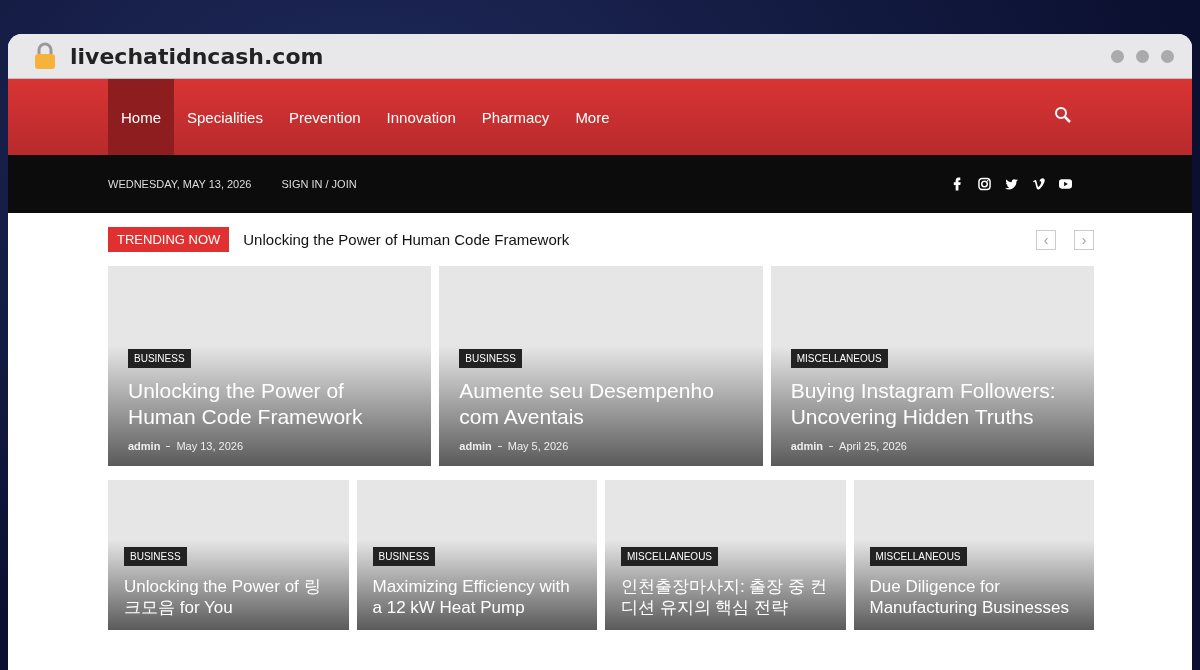 Image resolution: width=1200 pixels, height=670 pixels. Describe the element at coordinates (583, 56) in the screenshot. I see `url-text: livechatidncash.com` at that location.